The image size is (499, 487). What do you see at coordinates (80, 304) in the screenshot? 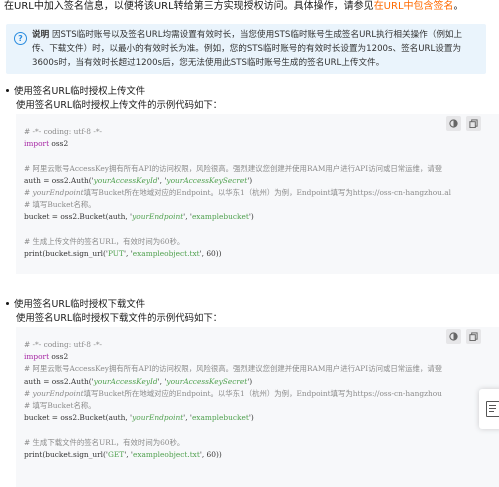
I see `download-bullet-text: 使用签名URL临时授权下载文件` at bounding box center [80, 304].